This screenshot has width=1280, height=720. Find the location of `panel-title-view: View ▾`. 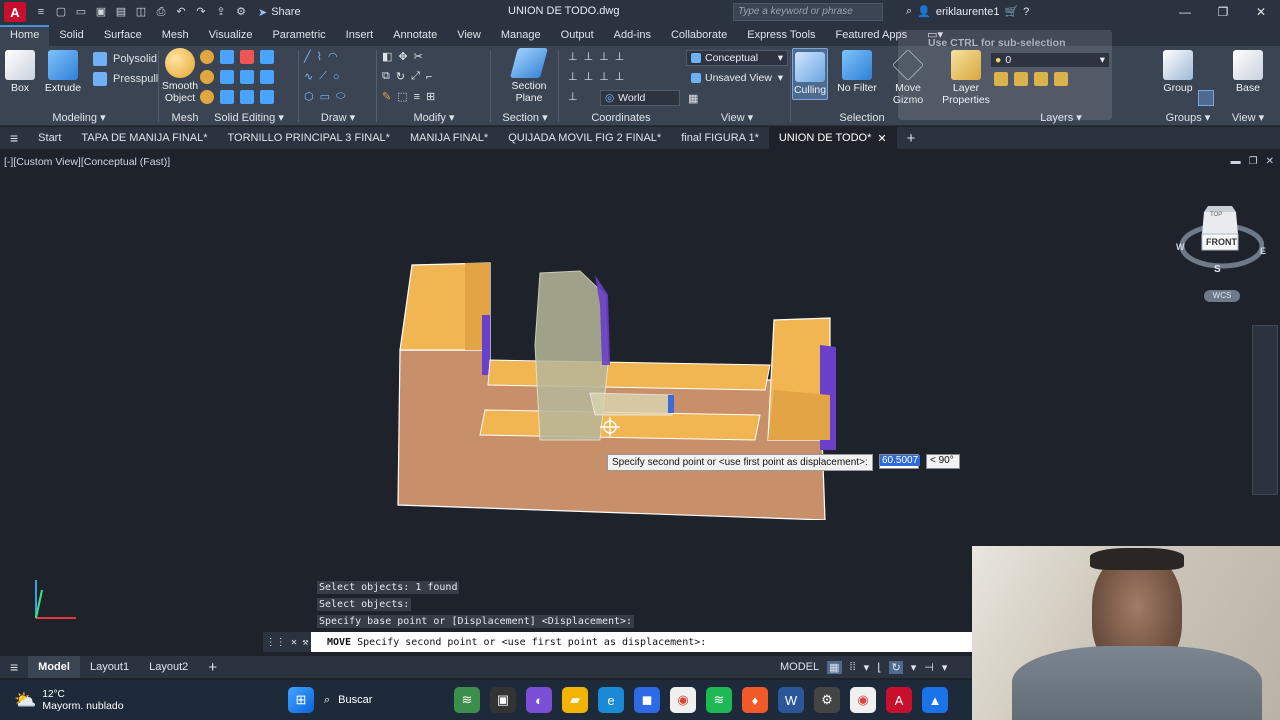

panel-title-view: View ▾ is located at coordinates (737, 117).